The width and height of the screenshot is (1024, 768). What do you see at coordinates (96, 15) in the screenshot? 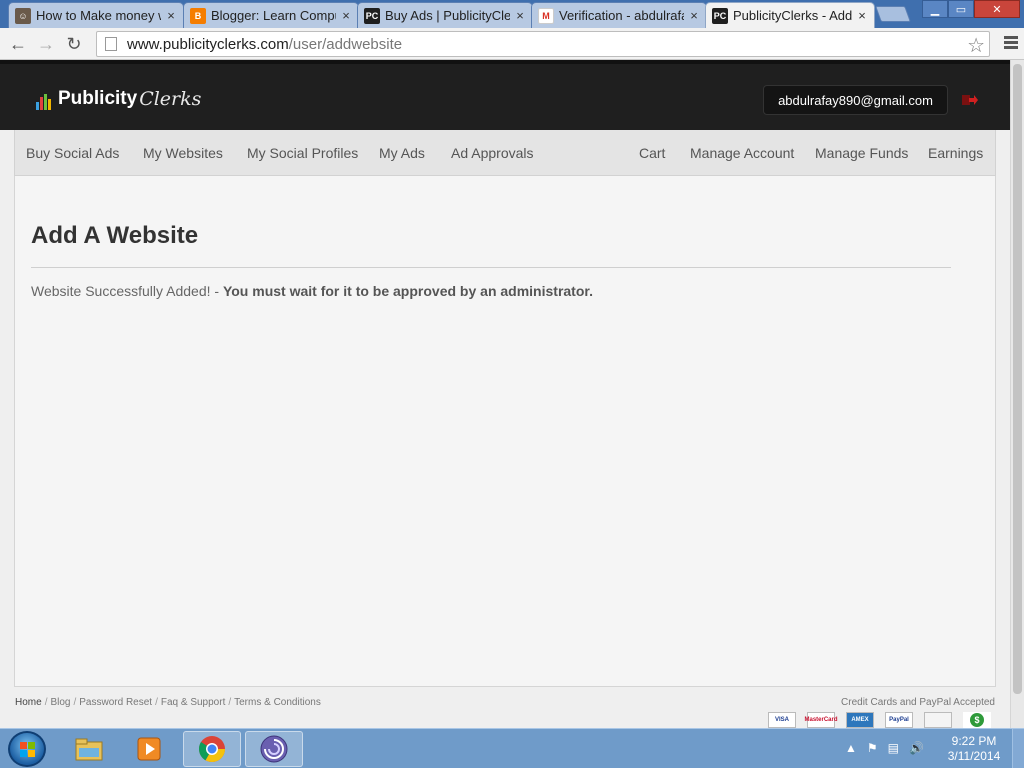
I see `tab-how-to-make-money: ☺ How to Make money w ×` at bounding box center [96, 15].